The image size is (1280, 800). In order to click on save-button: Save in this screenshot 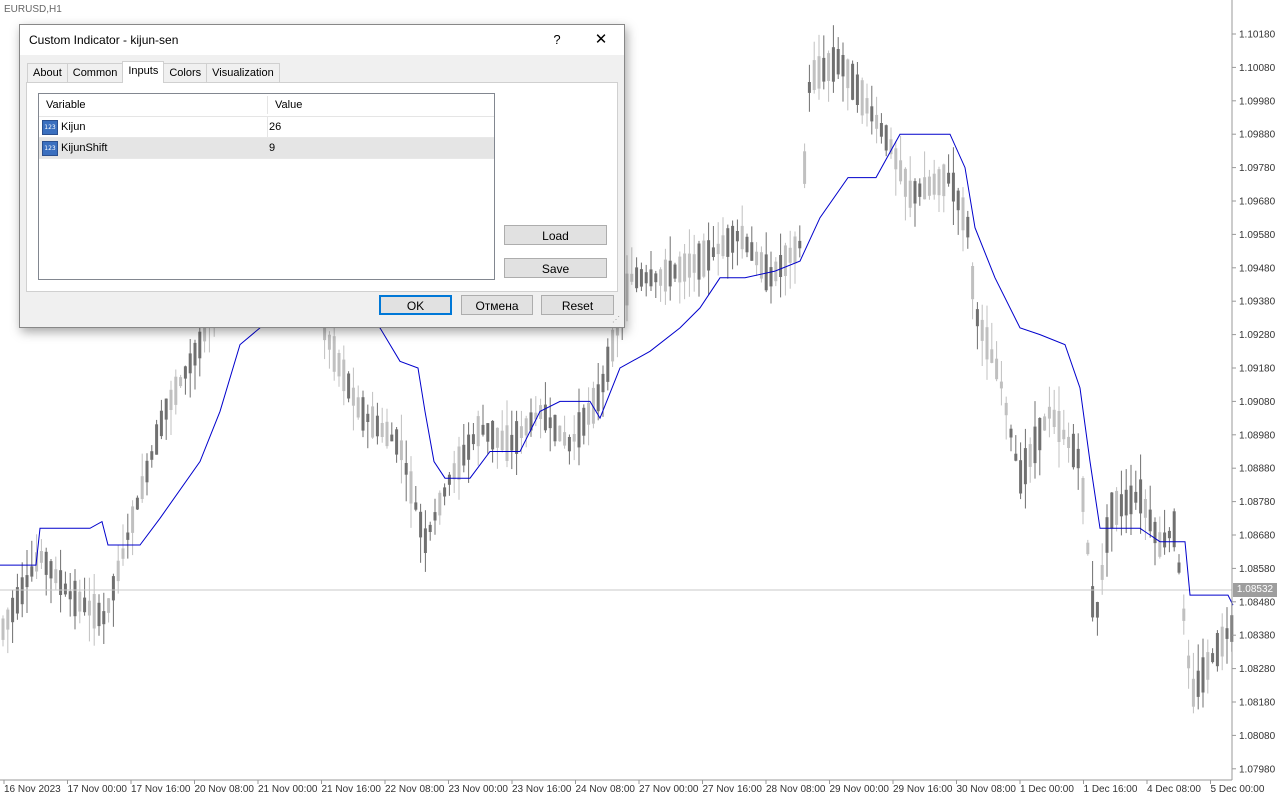, I will do `click(555, 268)`.